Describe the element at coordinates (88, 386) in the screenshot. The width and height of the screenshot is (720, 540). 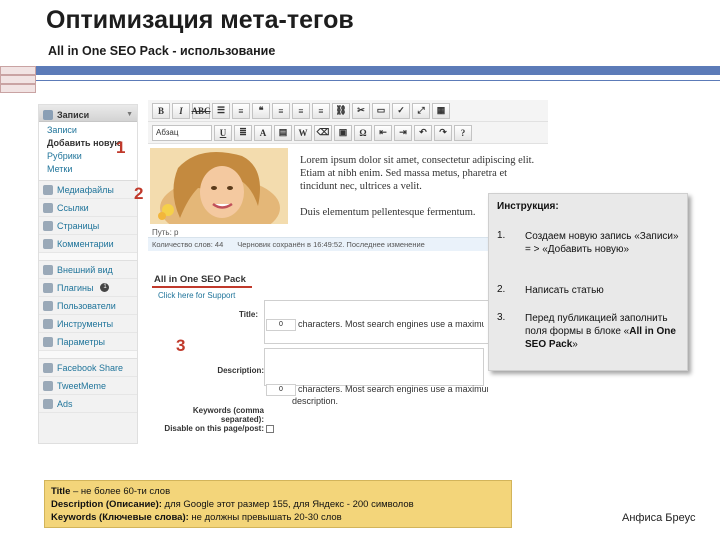
I see `sidebar-item-tweetmeme: TweetMeme` at that location.